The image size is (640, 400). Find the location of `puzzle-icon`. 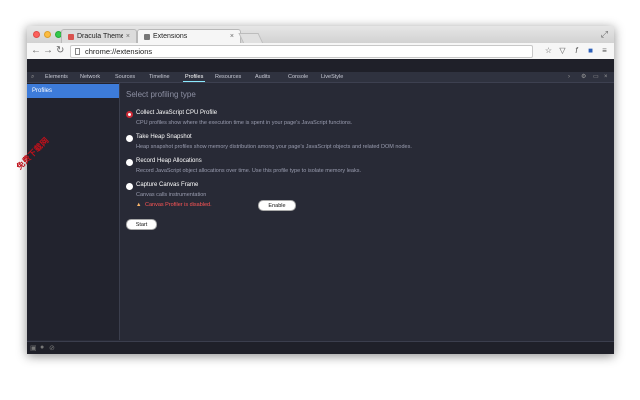

puzzle-icon is located at coordinates (147, 36).